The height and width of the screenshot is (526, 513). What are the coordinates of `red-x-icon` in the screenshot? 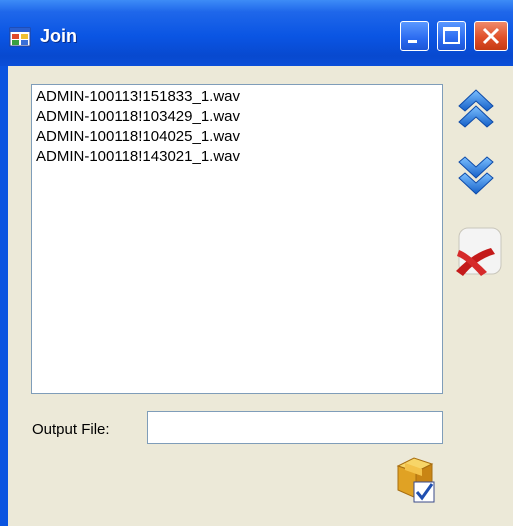 It's located at (479, 251).